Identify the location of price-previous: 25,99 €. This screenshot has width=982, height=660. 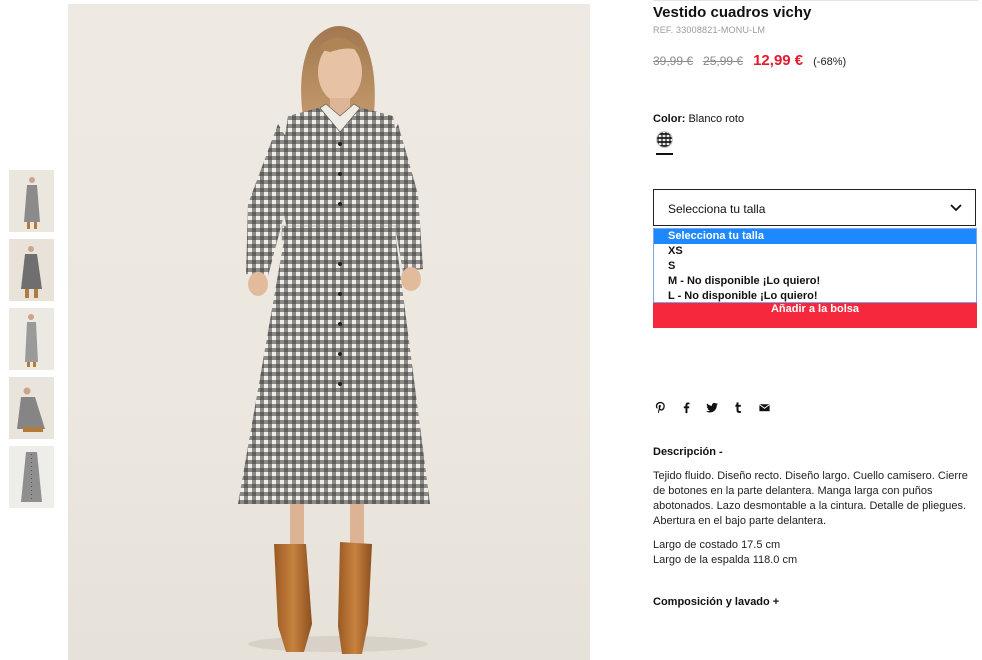
(723, 61).